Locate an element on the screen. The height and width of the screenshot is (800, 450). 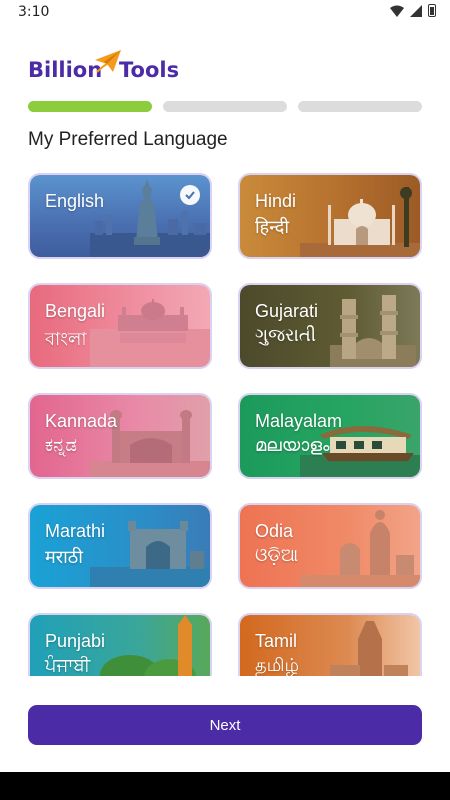
onboarding-progress is located at coordinates (225, 106).